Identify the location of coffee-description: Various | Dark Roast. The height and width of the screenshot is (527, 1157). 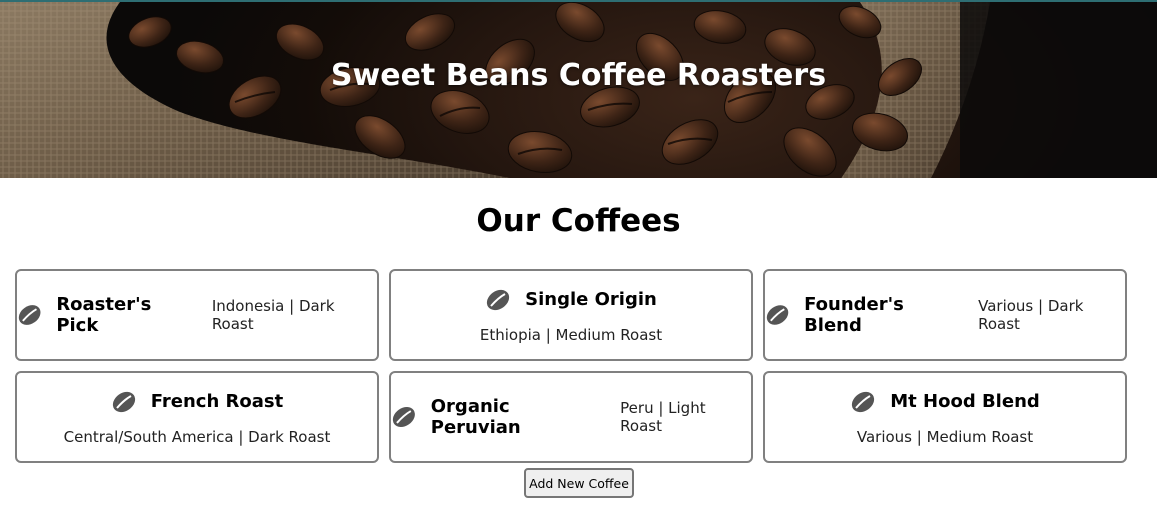
(1031, 315).